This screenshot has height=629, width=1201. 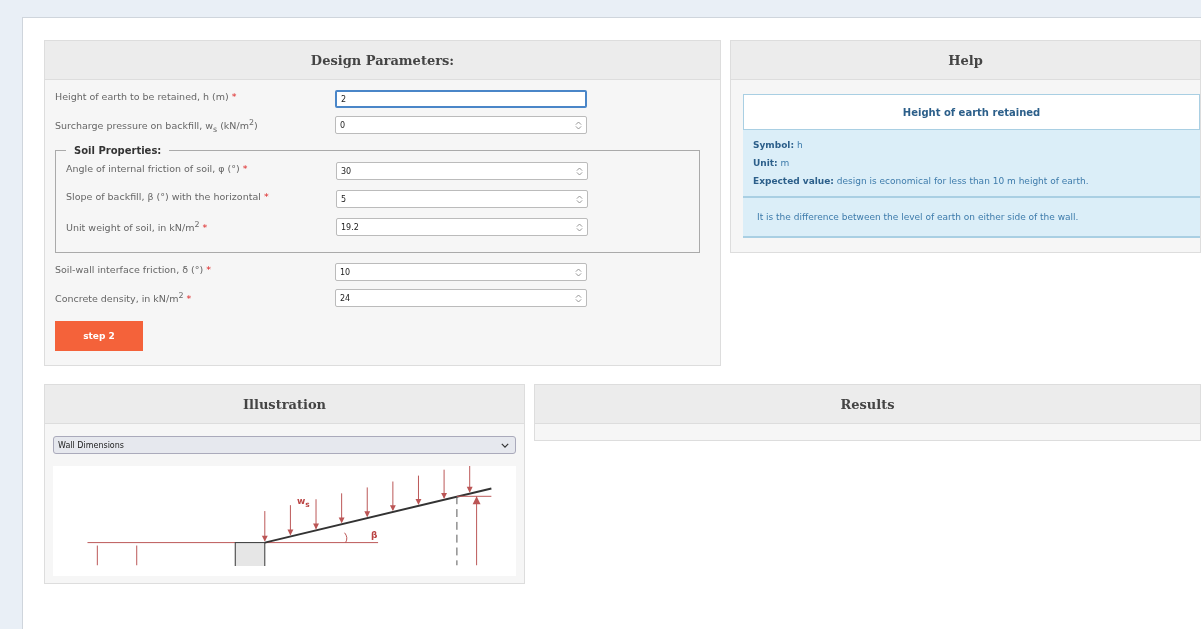 What do you see at coordinates (382, 60) in the screenshot?
I see `panel-title: Design Parameters:` at bounding box center [382, 60].